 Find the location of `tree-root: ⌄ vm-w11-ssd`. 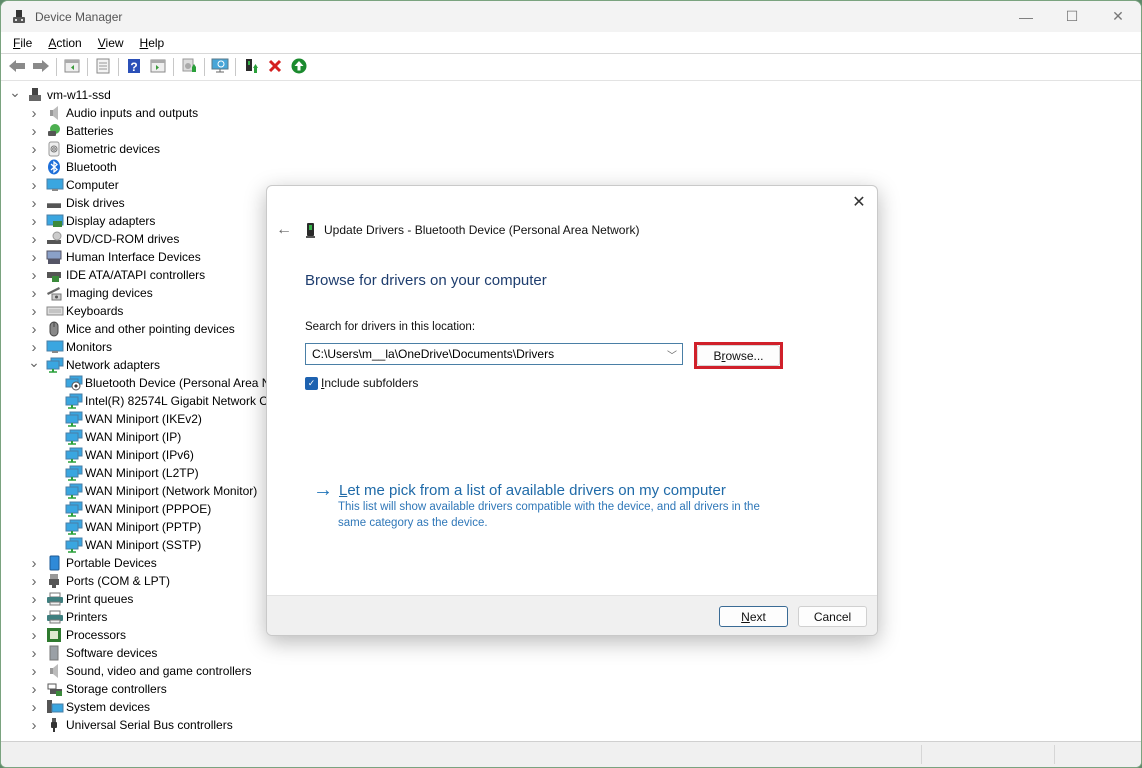

tree-root: ⌄ vm-w11-ssd is located at coordinates (60, 93).